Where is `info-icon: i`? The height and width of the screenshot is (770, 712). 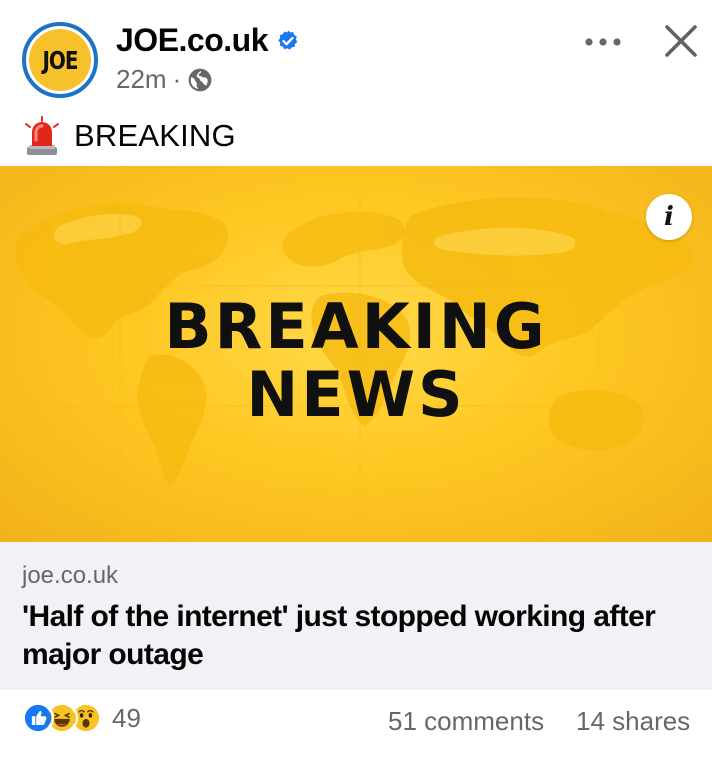
info-icon: i is located at coordinates (669, 217).